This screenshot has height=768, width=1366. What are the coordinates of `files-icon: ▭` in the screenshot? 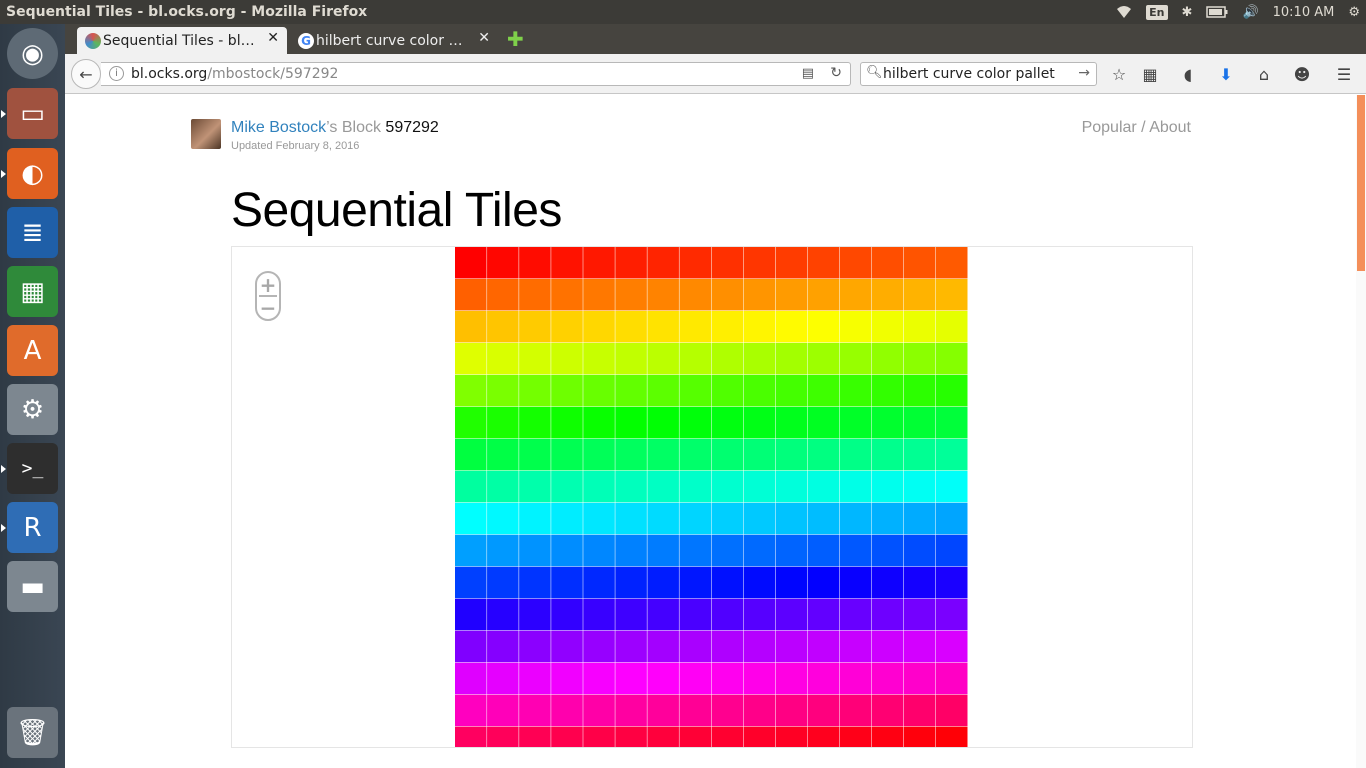 It's located at (32, 113).